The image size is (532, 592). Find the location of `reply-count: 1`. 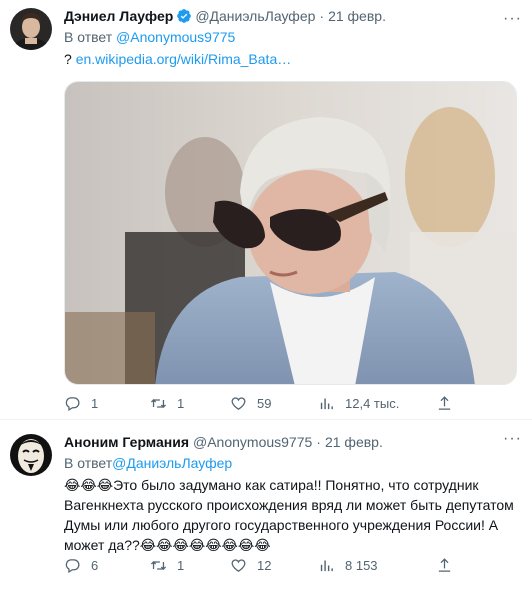

reply-count: 1 is located at coordinates (95, 403).